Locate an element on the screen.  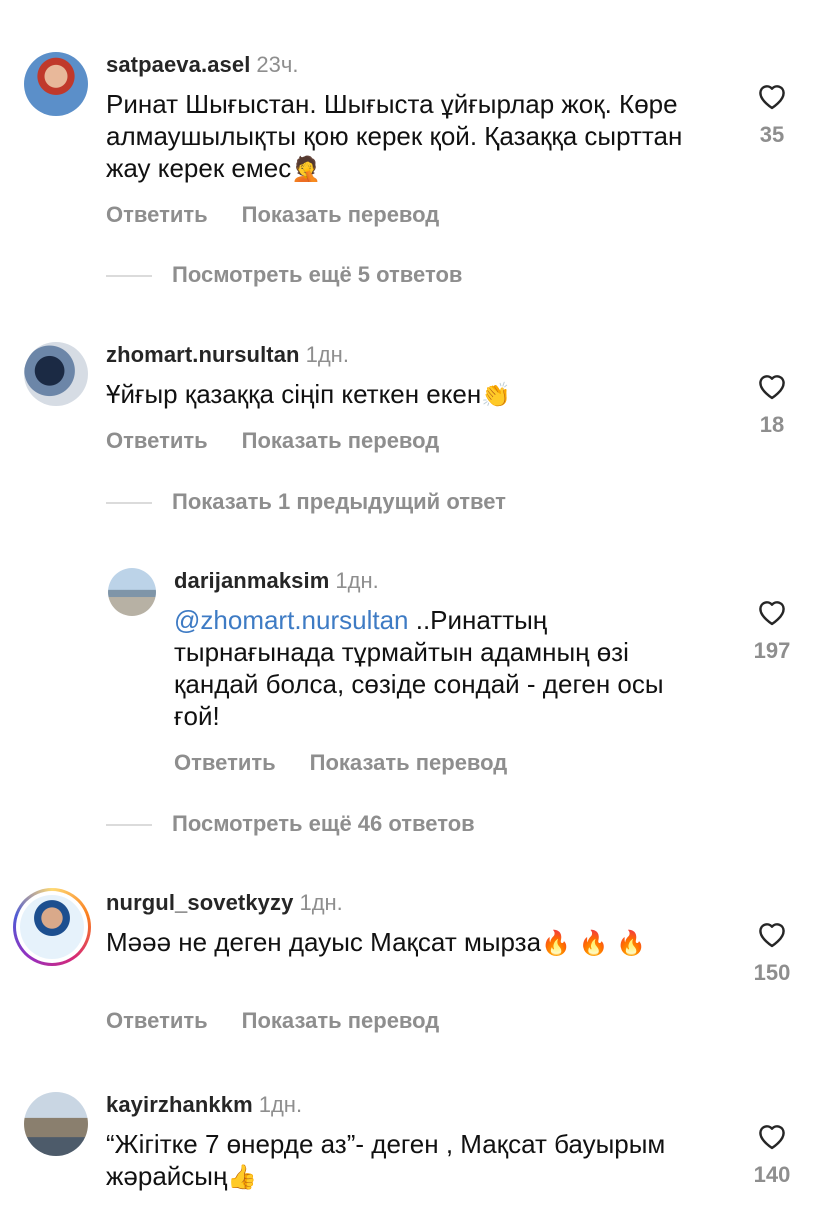
username: nurgul_sovetkyzy is located at coordinates (199, 902).